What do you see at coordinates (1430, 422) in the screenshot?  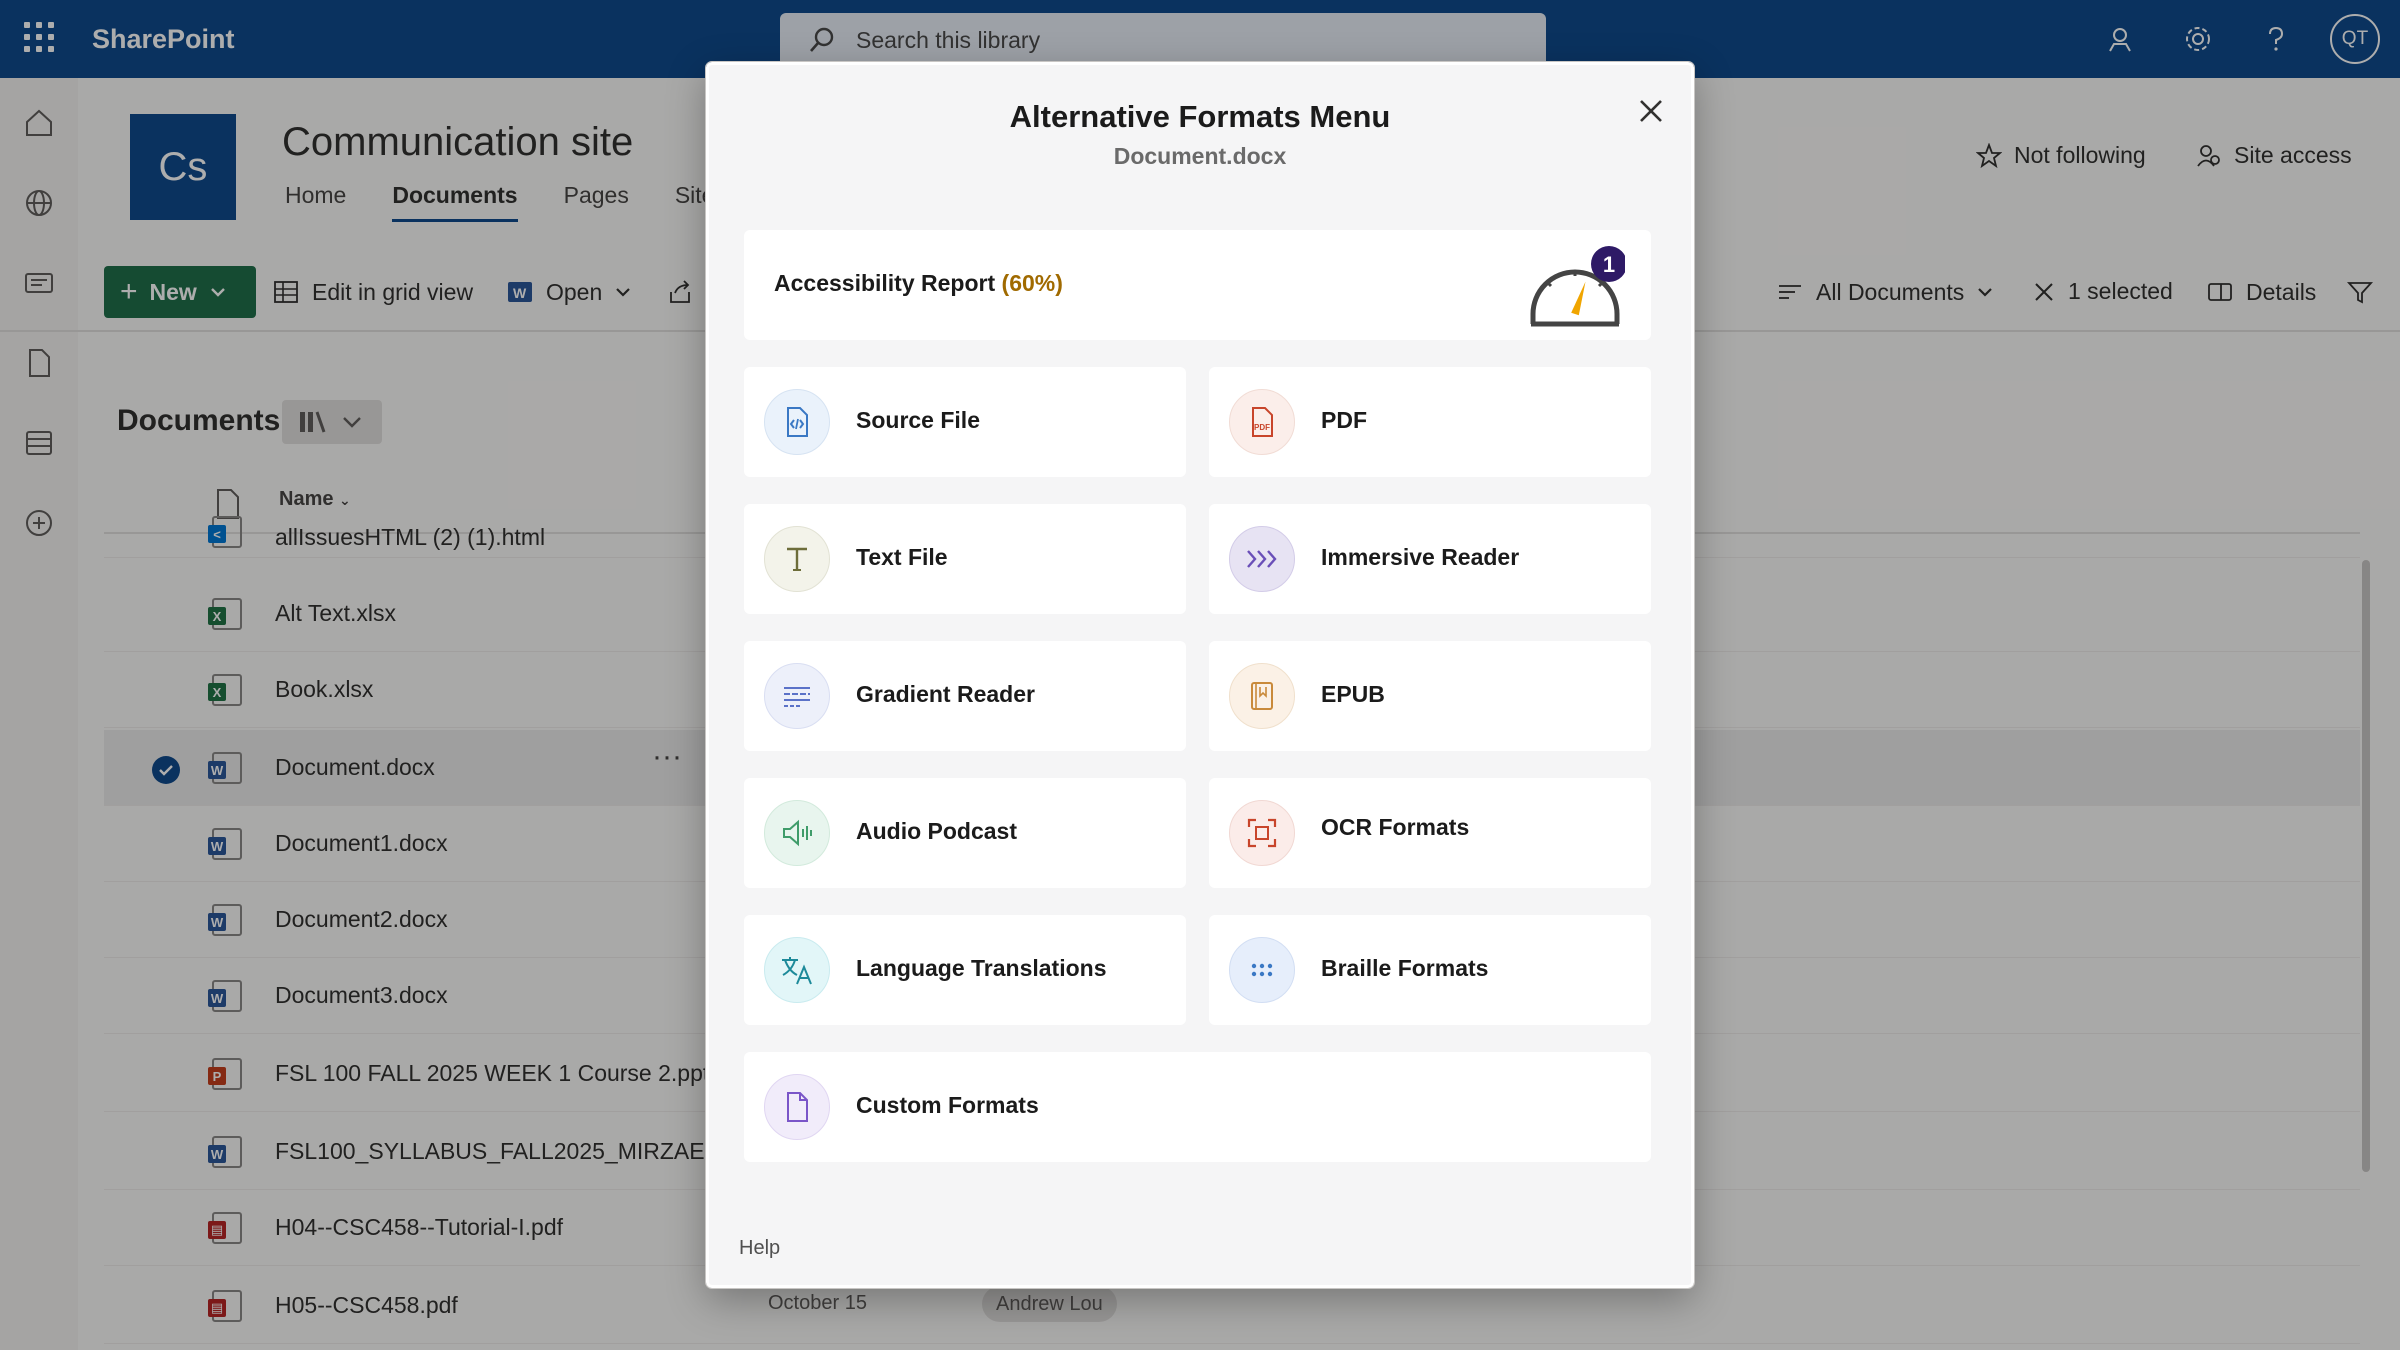 I see `pdf-option: PDF PDF` at bounding box center [1430, 422].